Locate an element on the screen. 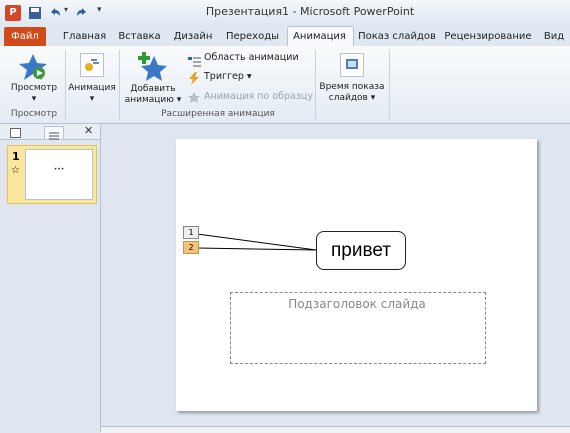 The height and width of the screenshot is (433, 570). timing-button: слайдов ▾ is located at coordinates (352, 98).